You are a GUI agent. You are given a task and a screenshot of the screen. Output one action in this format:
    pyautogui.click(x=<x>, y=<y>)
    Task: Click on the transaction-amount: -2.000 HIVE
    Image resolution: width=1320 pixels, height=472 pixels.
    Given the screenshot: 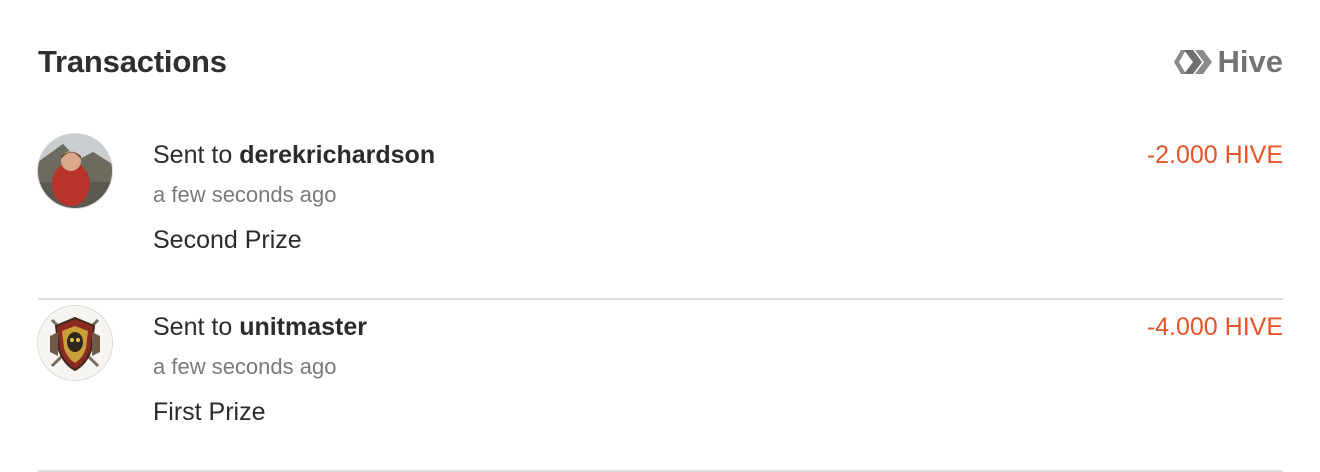 What is the action you would take?
    pyautogui.click(x=1214, y=155)
    